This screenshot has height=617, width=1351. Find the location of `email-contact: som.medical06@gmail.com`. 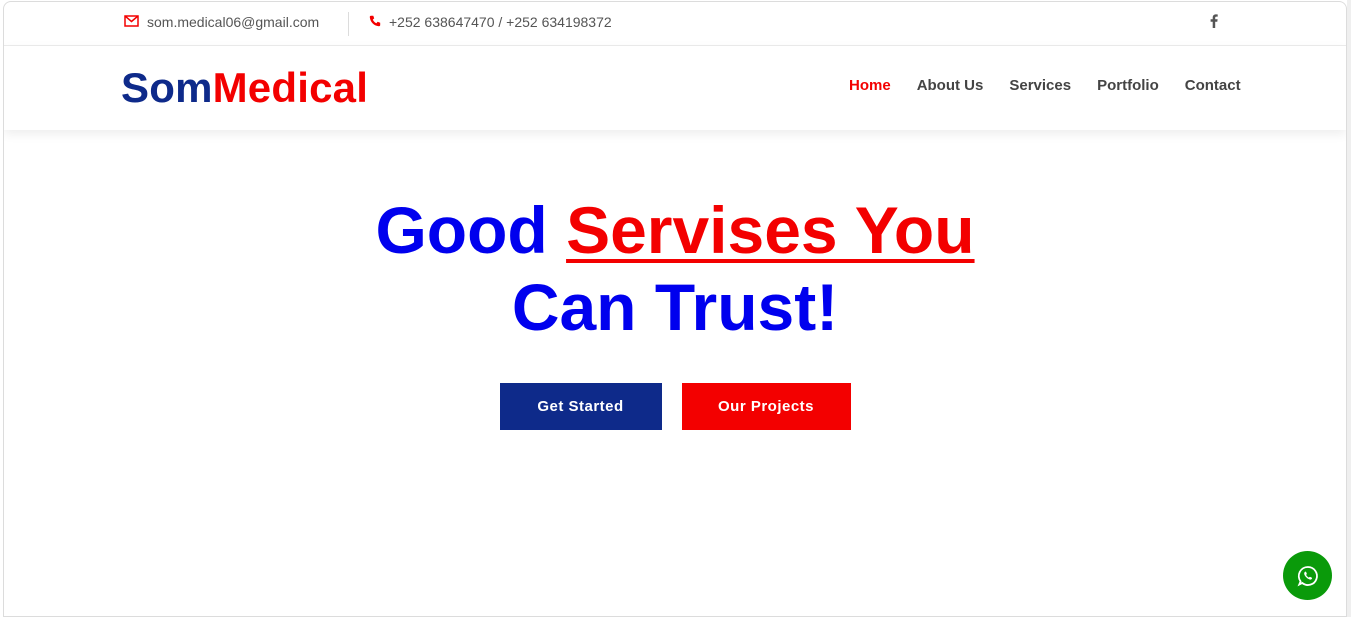

email-contact: som.medical06@gmail.com is located at coordinates (221, 22).